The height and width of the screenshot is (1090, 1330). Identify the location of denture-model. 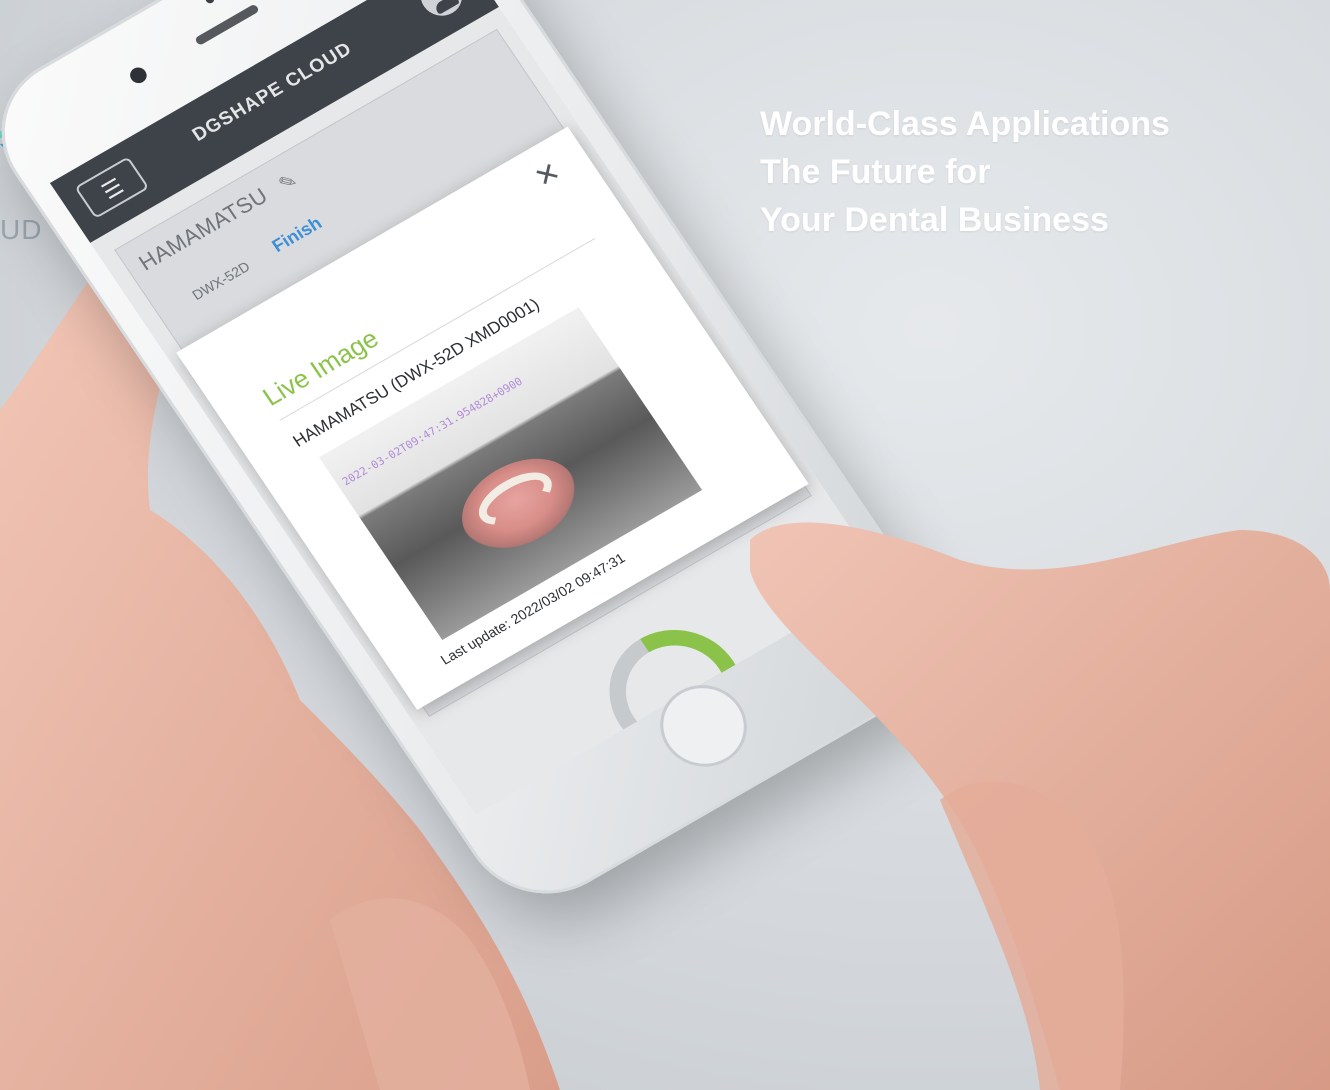
(519, 503).